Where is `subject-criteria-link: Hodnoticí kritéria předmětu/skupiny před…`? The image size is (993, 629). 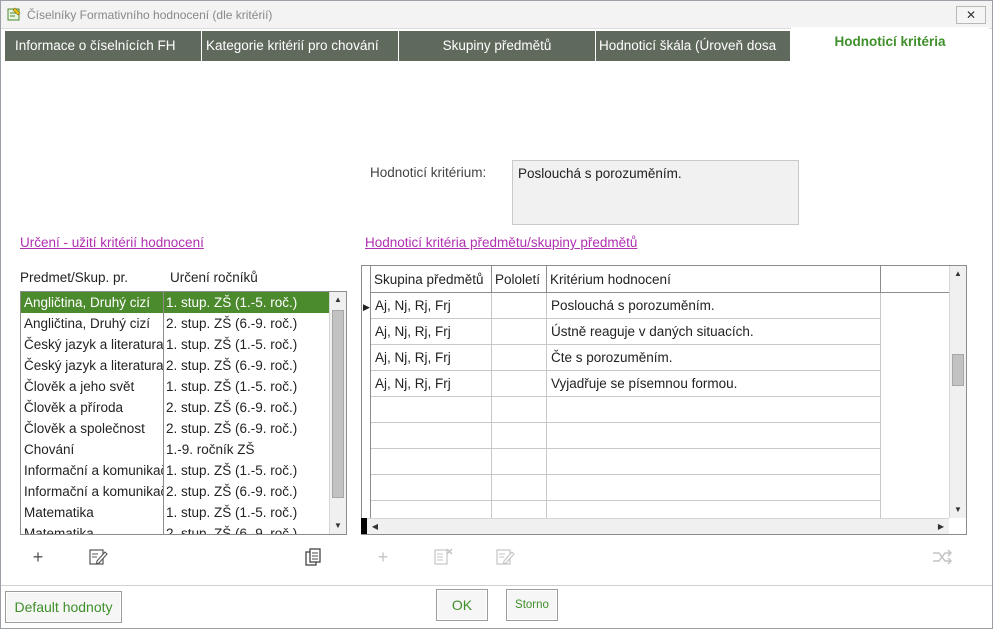
subject-criteria-link: Hodnoticí kritéria předmětu/skupiny před… is located at coordinates (501, 242).